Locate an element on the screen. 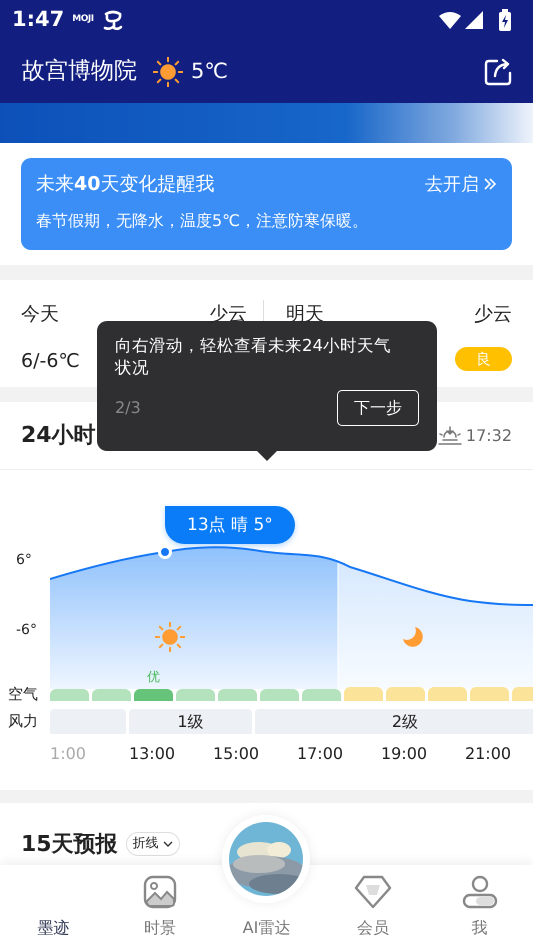  wind-segment: 2级 is located at coordinates (394, 721).